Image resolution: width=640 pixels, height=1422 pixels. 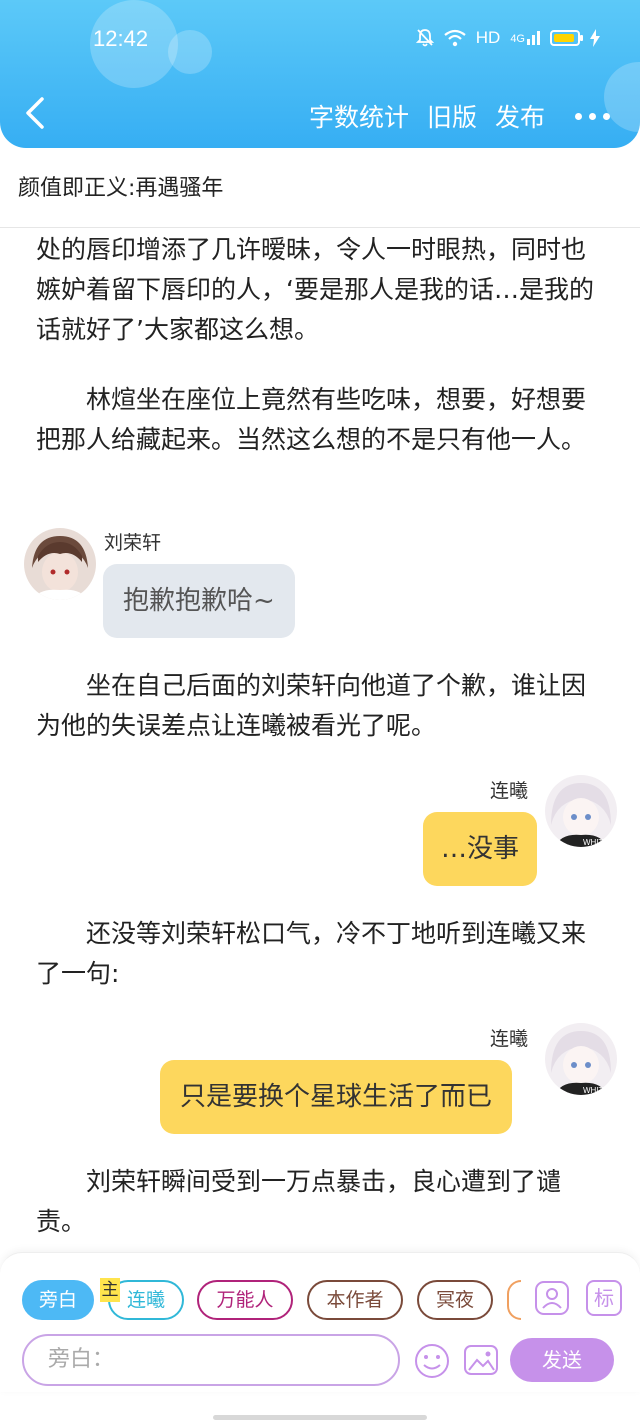 I want to click on story-title-bar: 颜值即正义:再遇骚年, so click(x=320, y=188).